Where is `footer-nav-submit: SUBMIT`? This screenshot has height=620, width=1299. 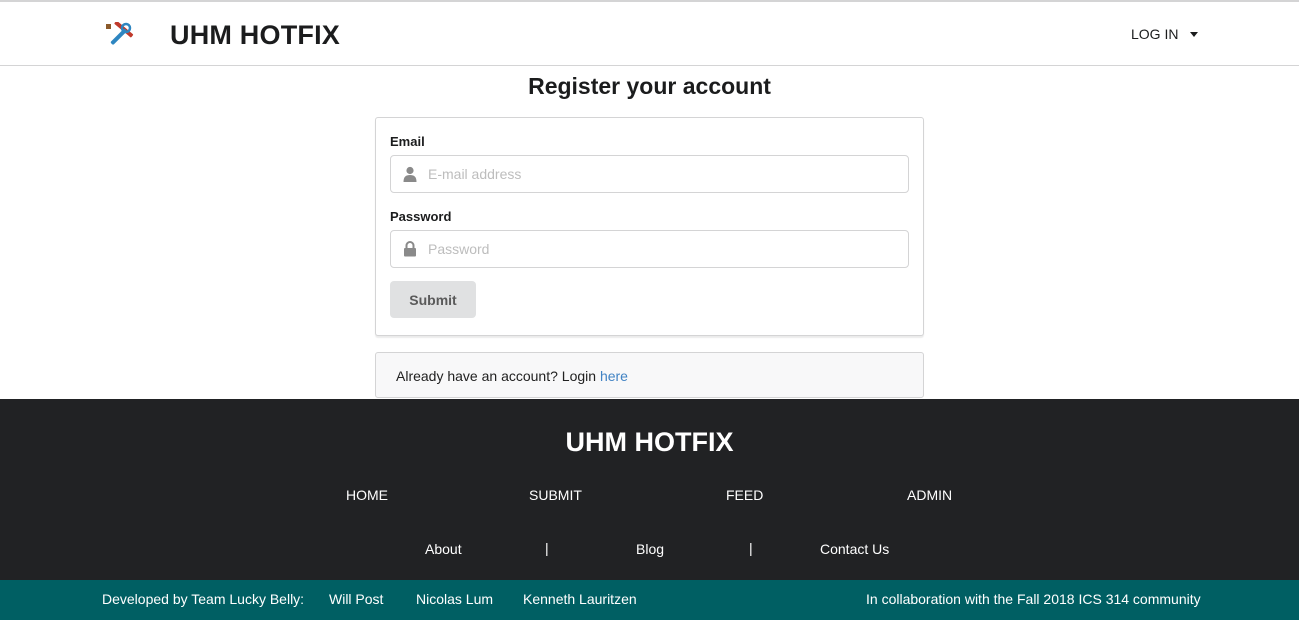 footer-nav-submit: SUBMIT is located at coordinates (555, 495).